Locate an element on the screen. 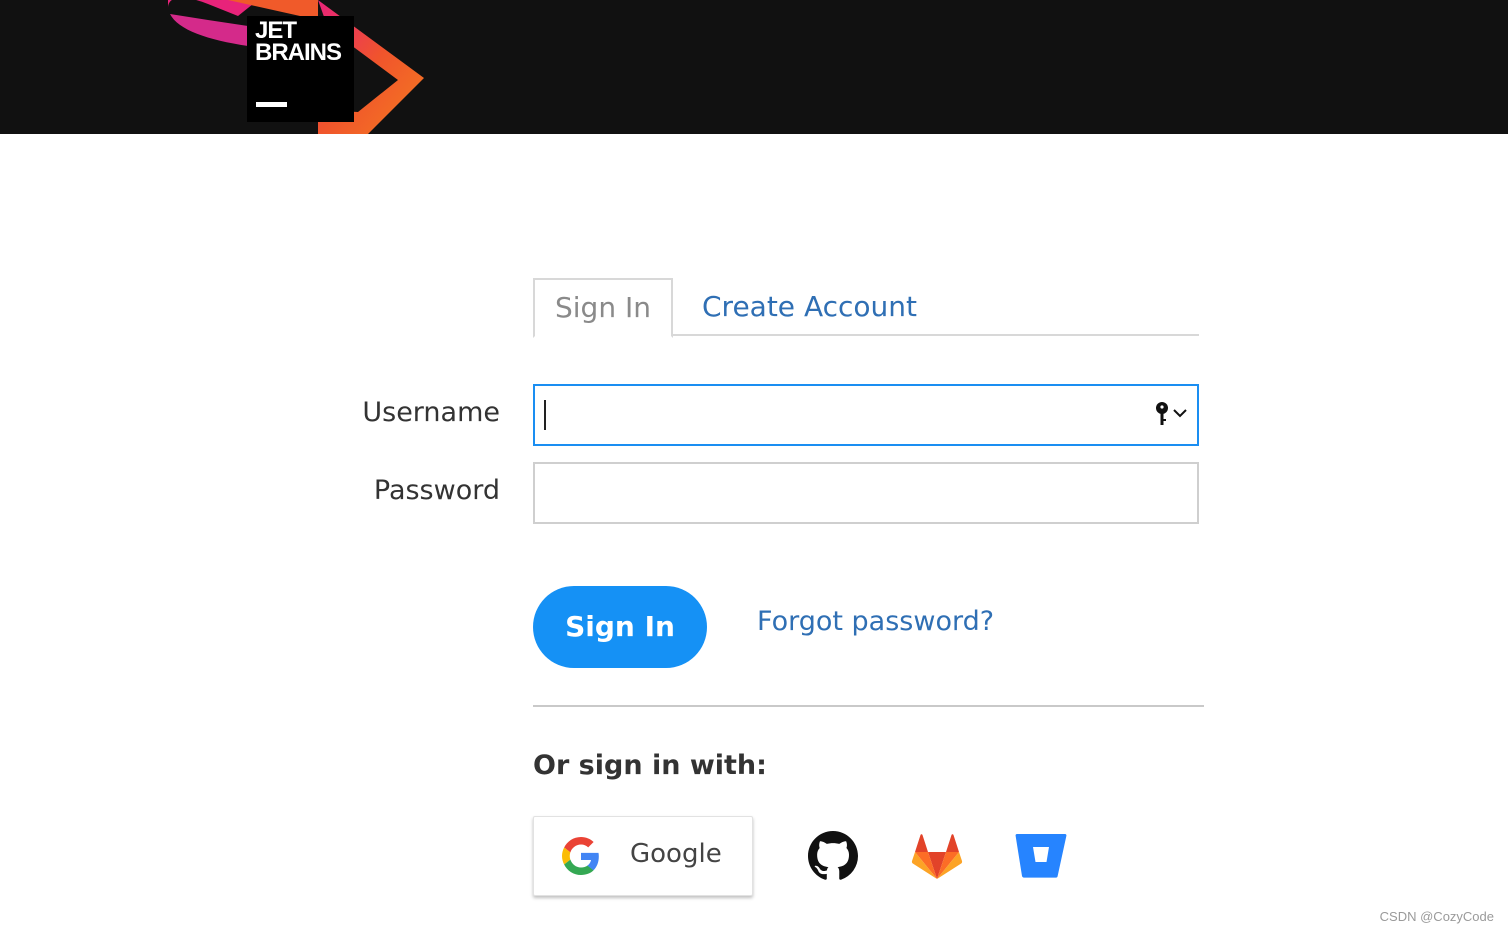 Image resolution: width=1508 pixels, height=932 pixels. key-icon is located at coordinates (1162, 415).